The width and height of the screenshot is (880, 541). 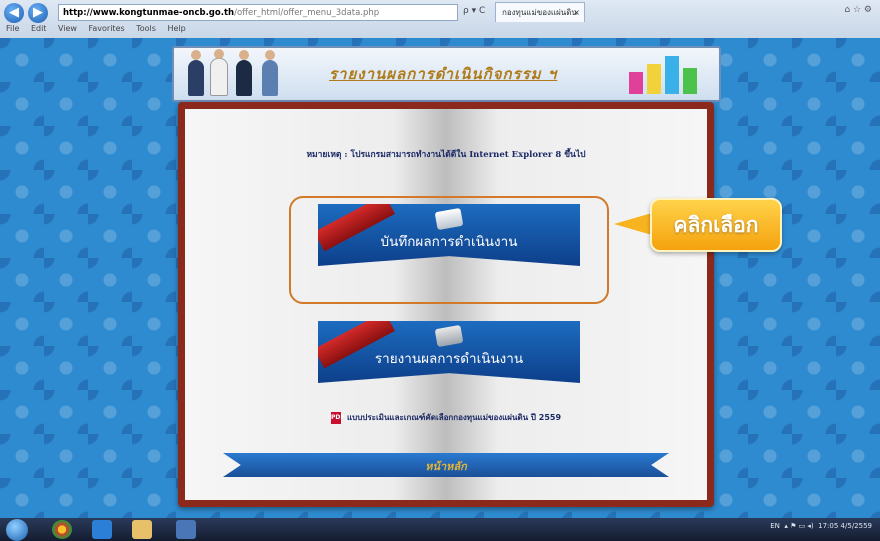 What do you see at coordinates (449, 242) in the screenshot?
I see `record-results-label: บันทึกผลการดำเนินงาน` at bounding box center [449, 242].